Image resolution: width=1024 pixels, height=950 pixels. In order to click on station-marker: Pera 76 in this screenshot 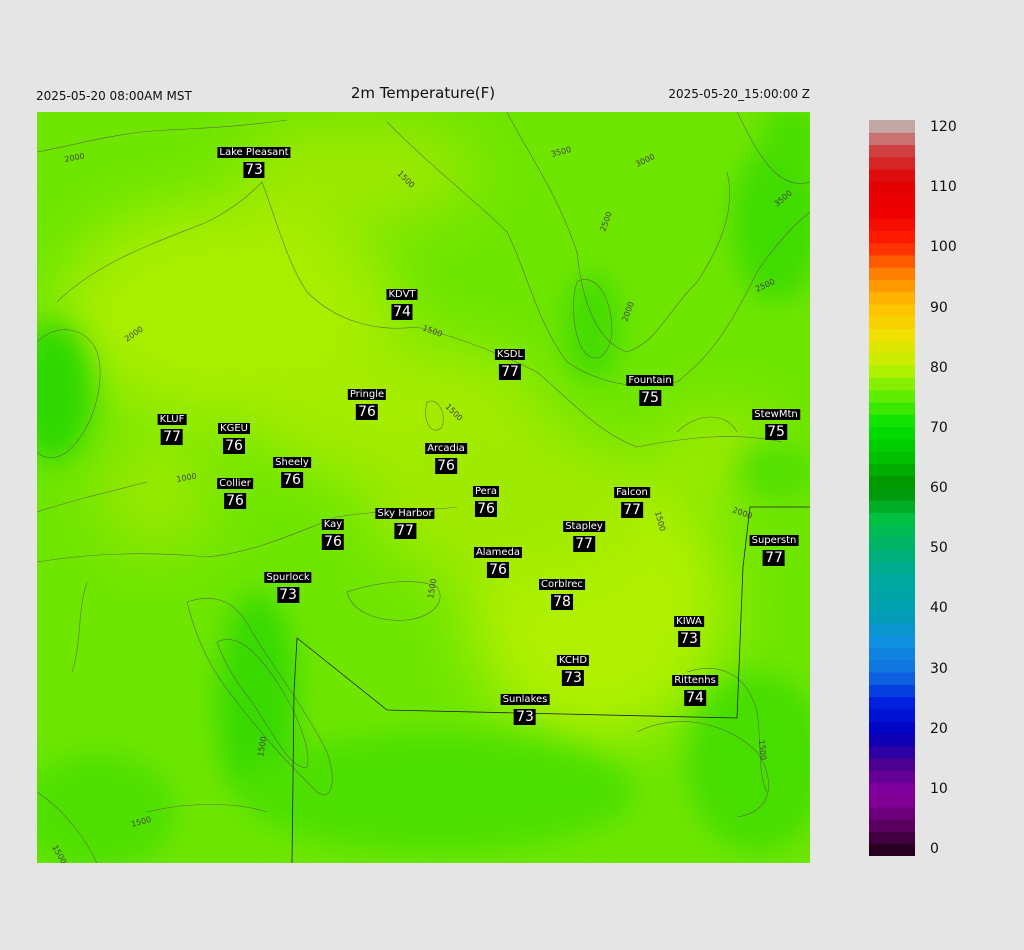, I will do `click(486, 498)`.